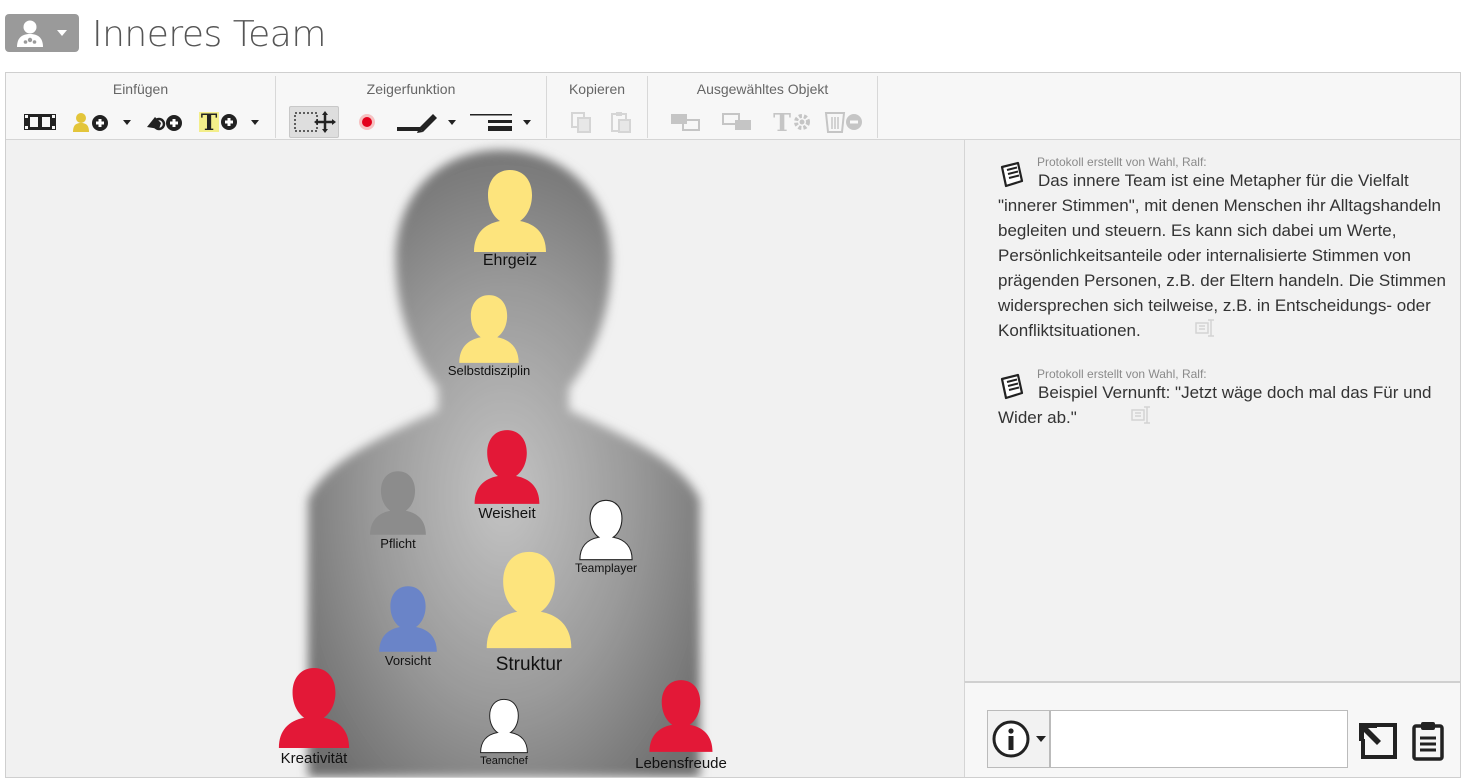 Image resolution: width=1467 pixels, height=782 pixels. I want to click on copy-button, so click(581, 122).